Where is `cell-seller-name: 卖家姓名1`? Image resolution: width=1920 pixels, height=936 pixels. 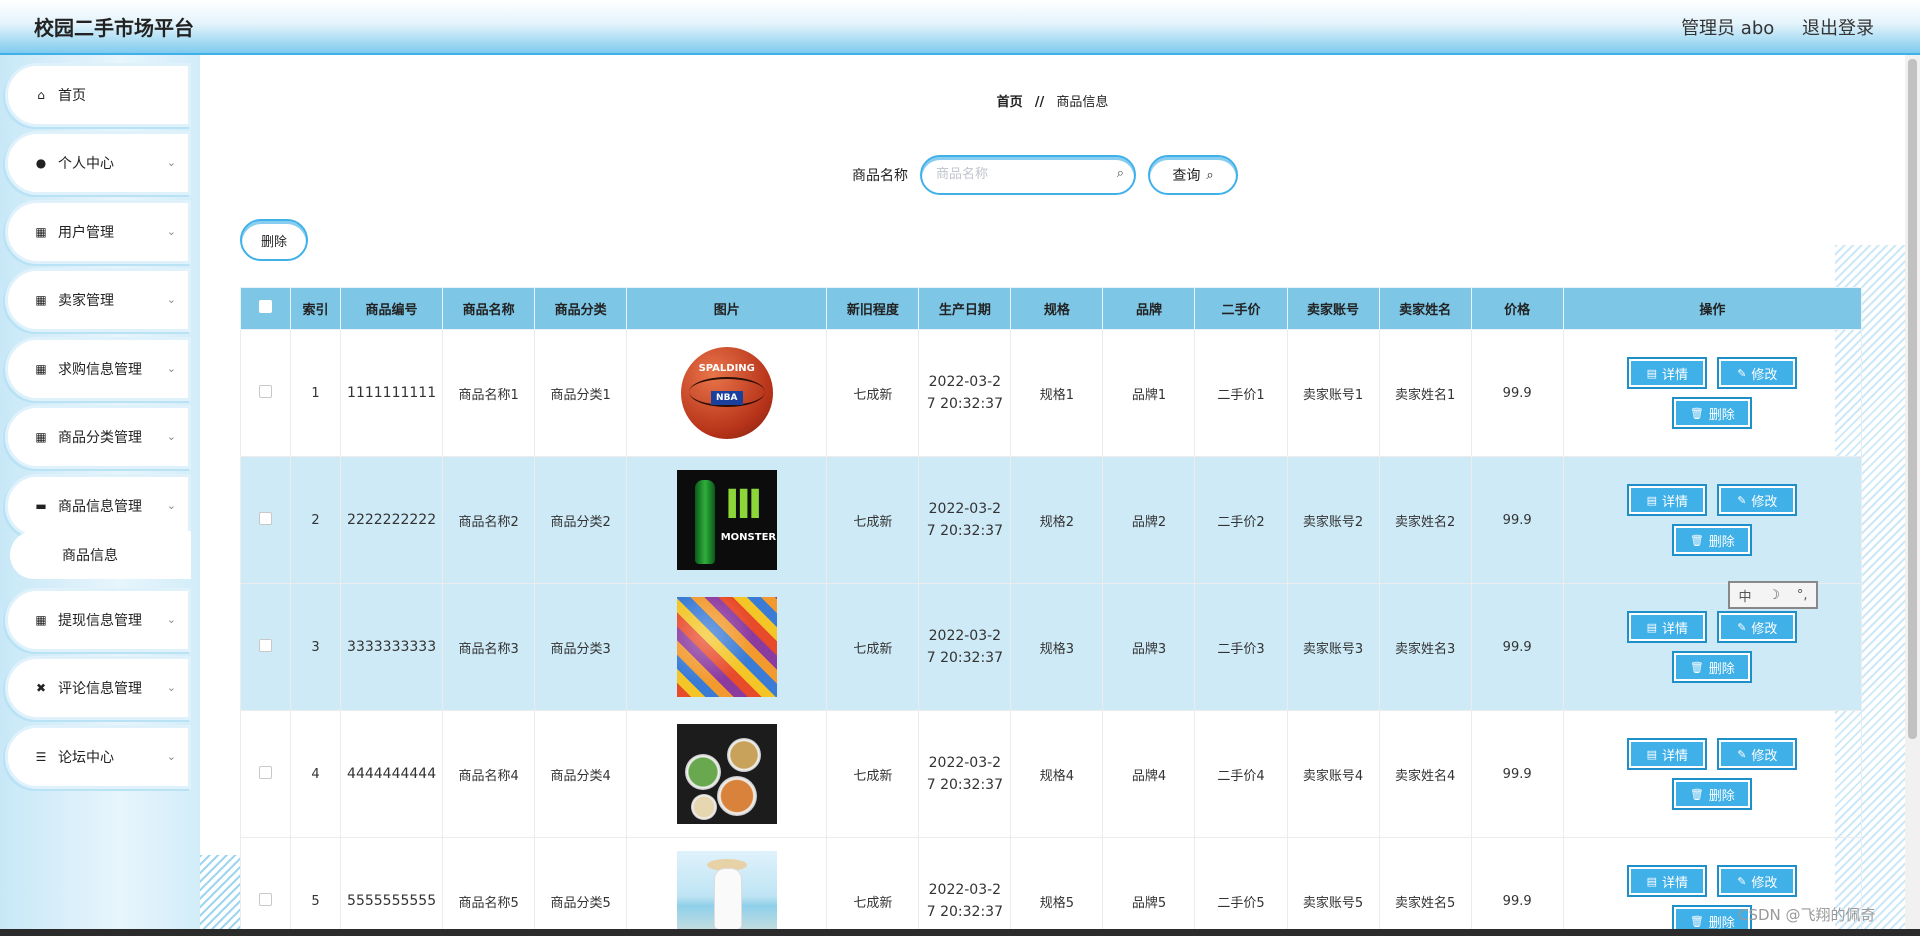
cell-seller-name: 卖家姓名1 is located at coordinates (1425, 393).